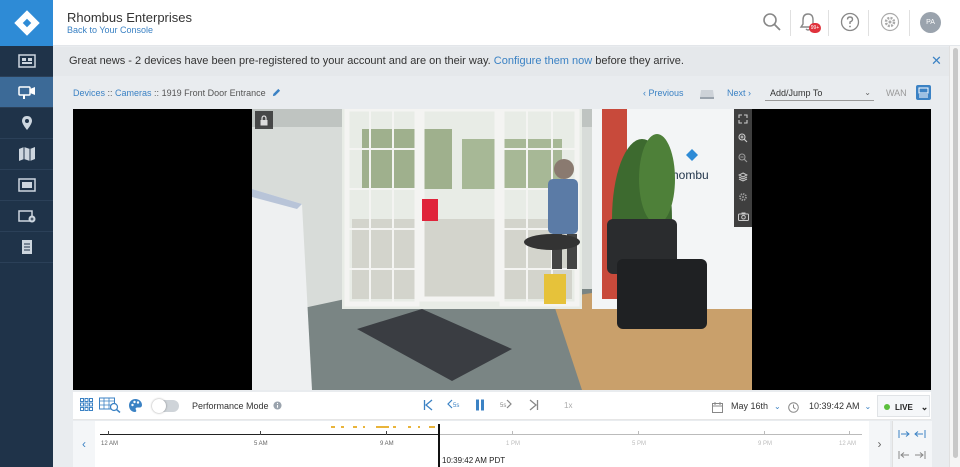 Image resolution: width=960 pixels, height=467 pixels. What do you see at coordinates (534, 406) in the screenshot?
I see `skip-to-end-button` at bounding box center [534, 406].